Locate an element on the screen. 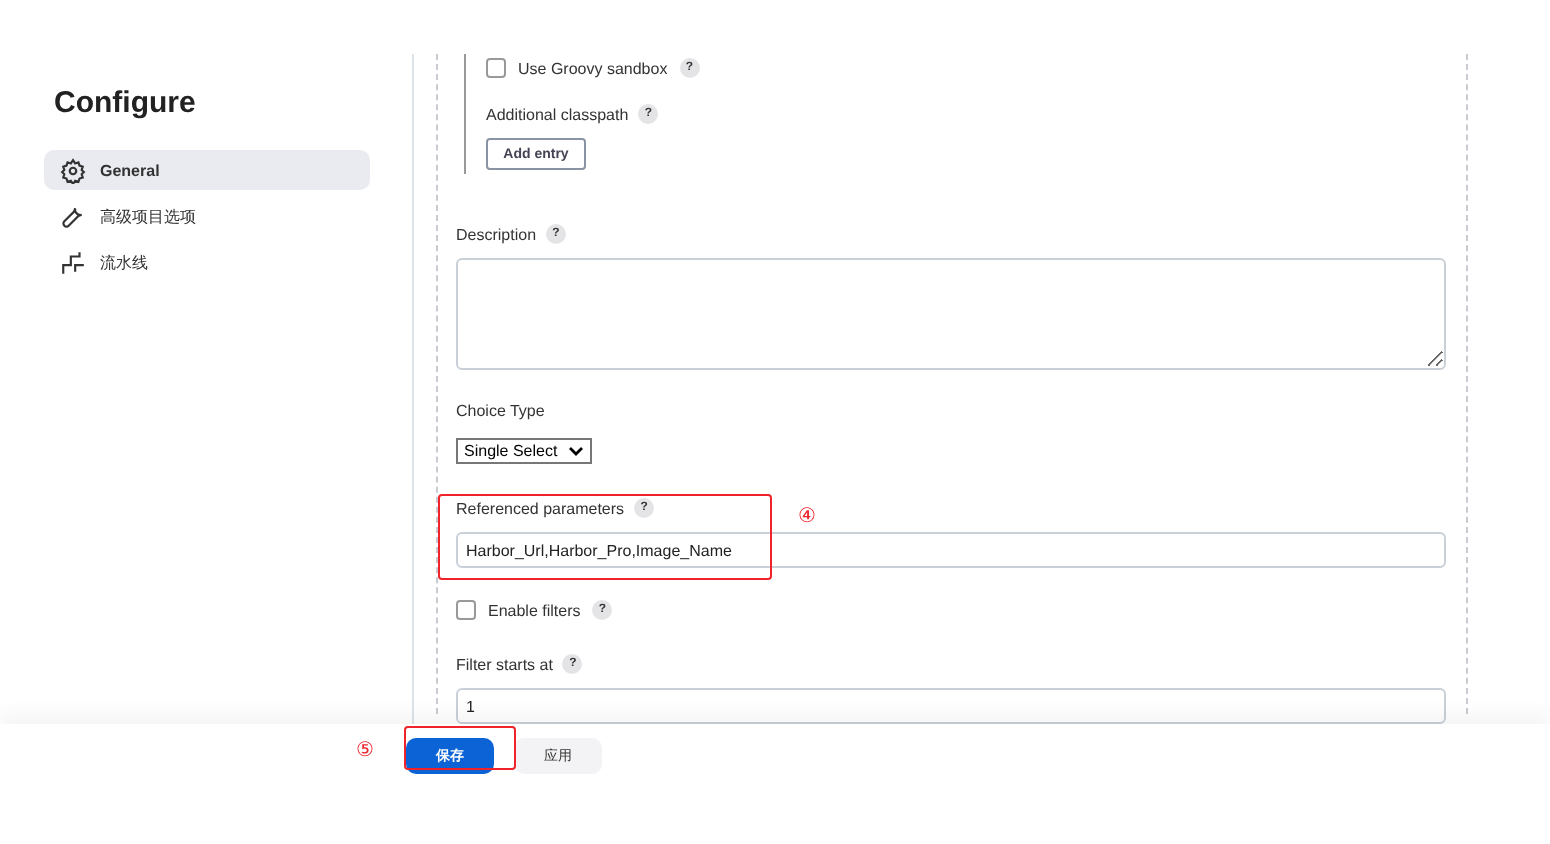  choice-type-dropdown: Single Select is located at coordinates (524, 451).